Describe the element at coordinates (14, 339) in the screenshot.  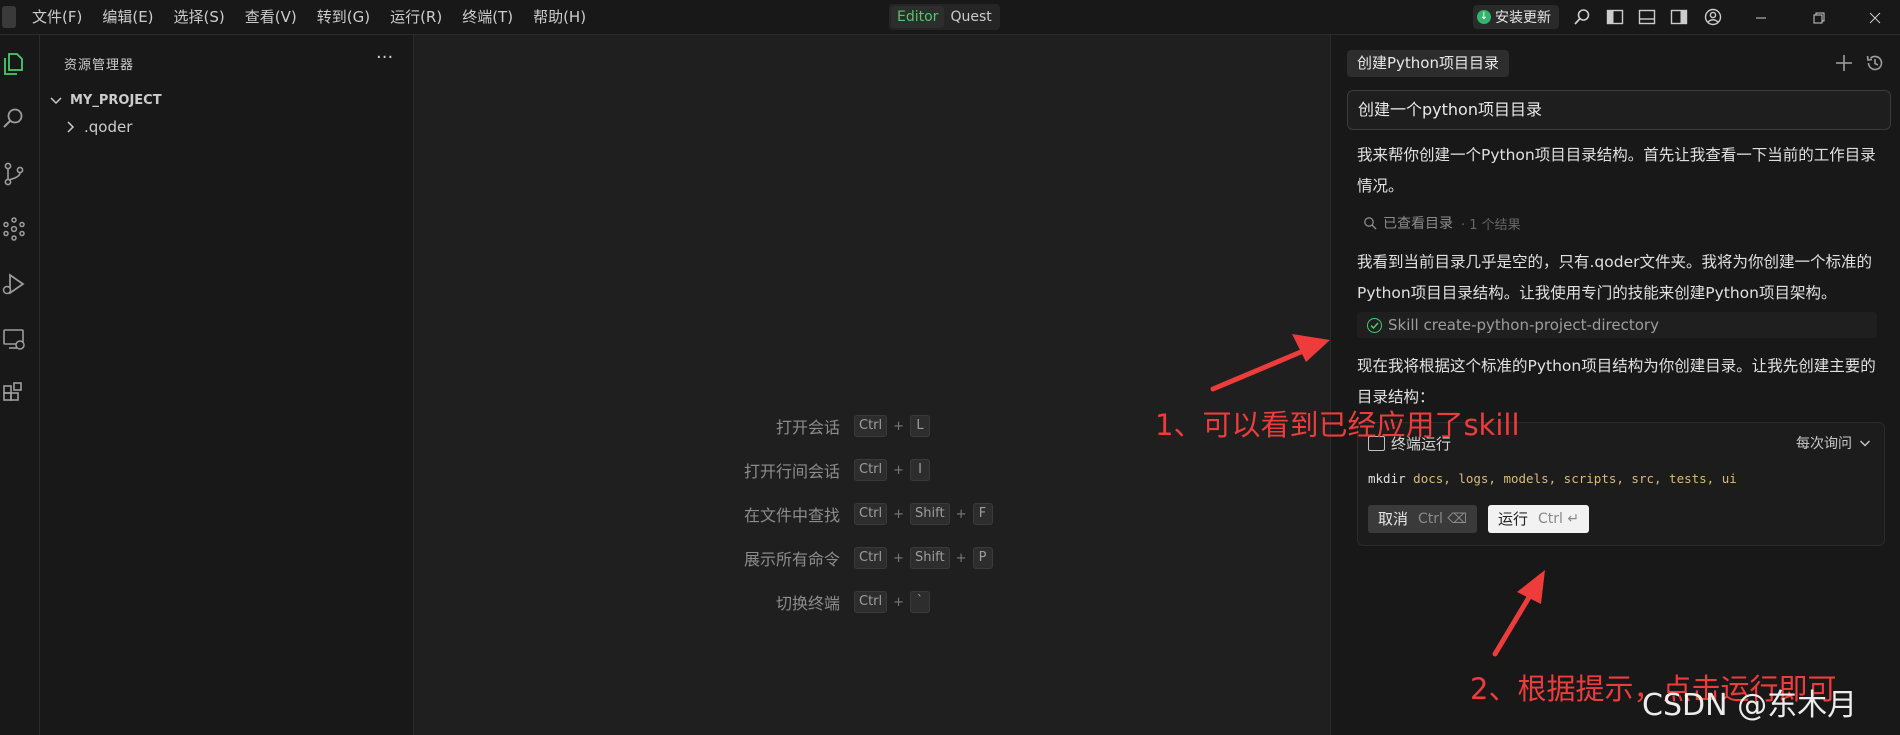
I see `remote-explorer-icon` at that location.